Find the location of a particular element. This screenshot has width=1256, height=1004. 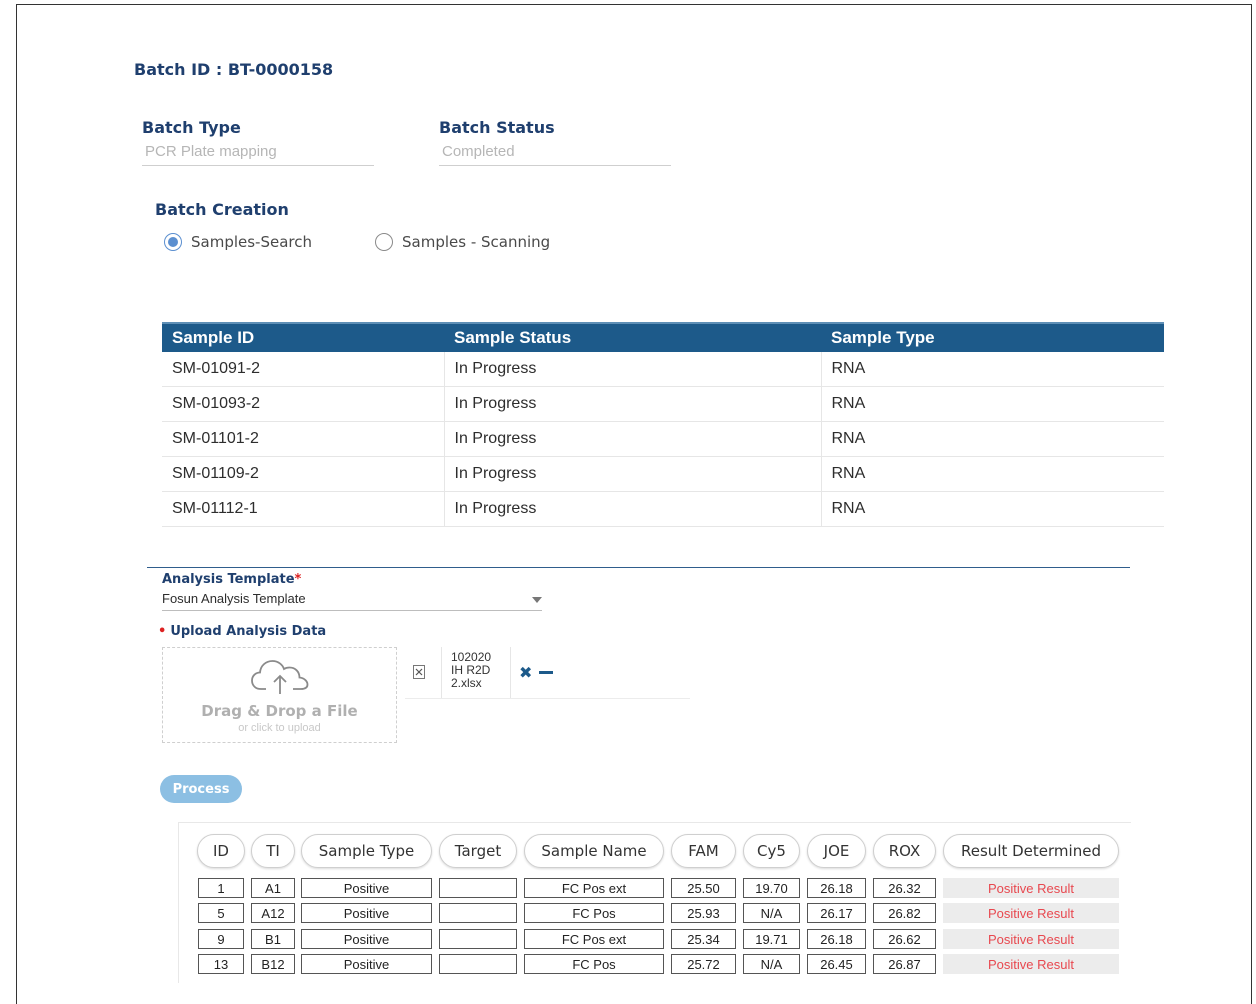

col-cy5: Cy5 is located at coordinates (771, 851).